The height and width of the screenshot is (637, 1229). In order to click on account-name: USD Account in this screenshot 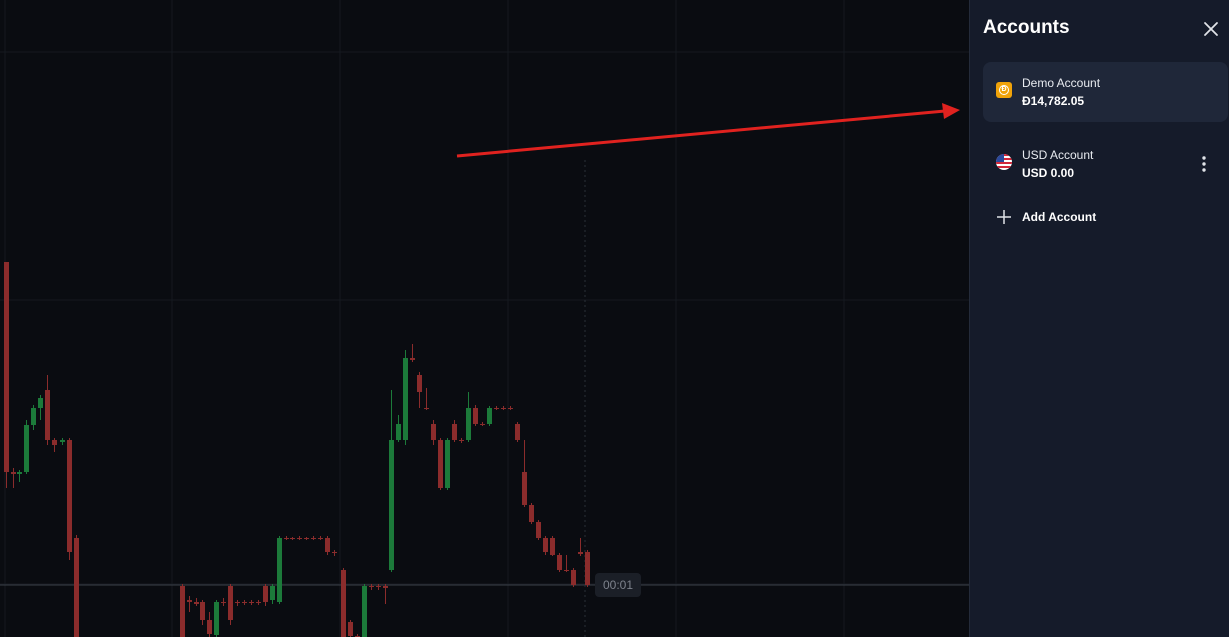, I will do `click(1058, 155)`.